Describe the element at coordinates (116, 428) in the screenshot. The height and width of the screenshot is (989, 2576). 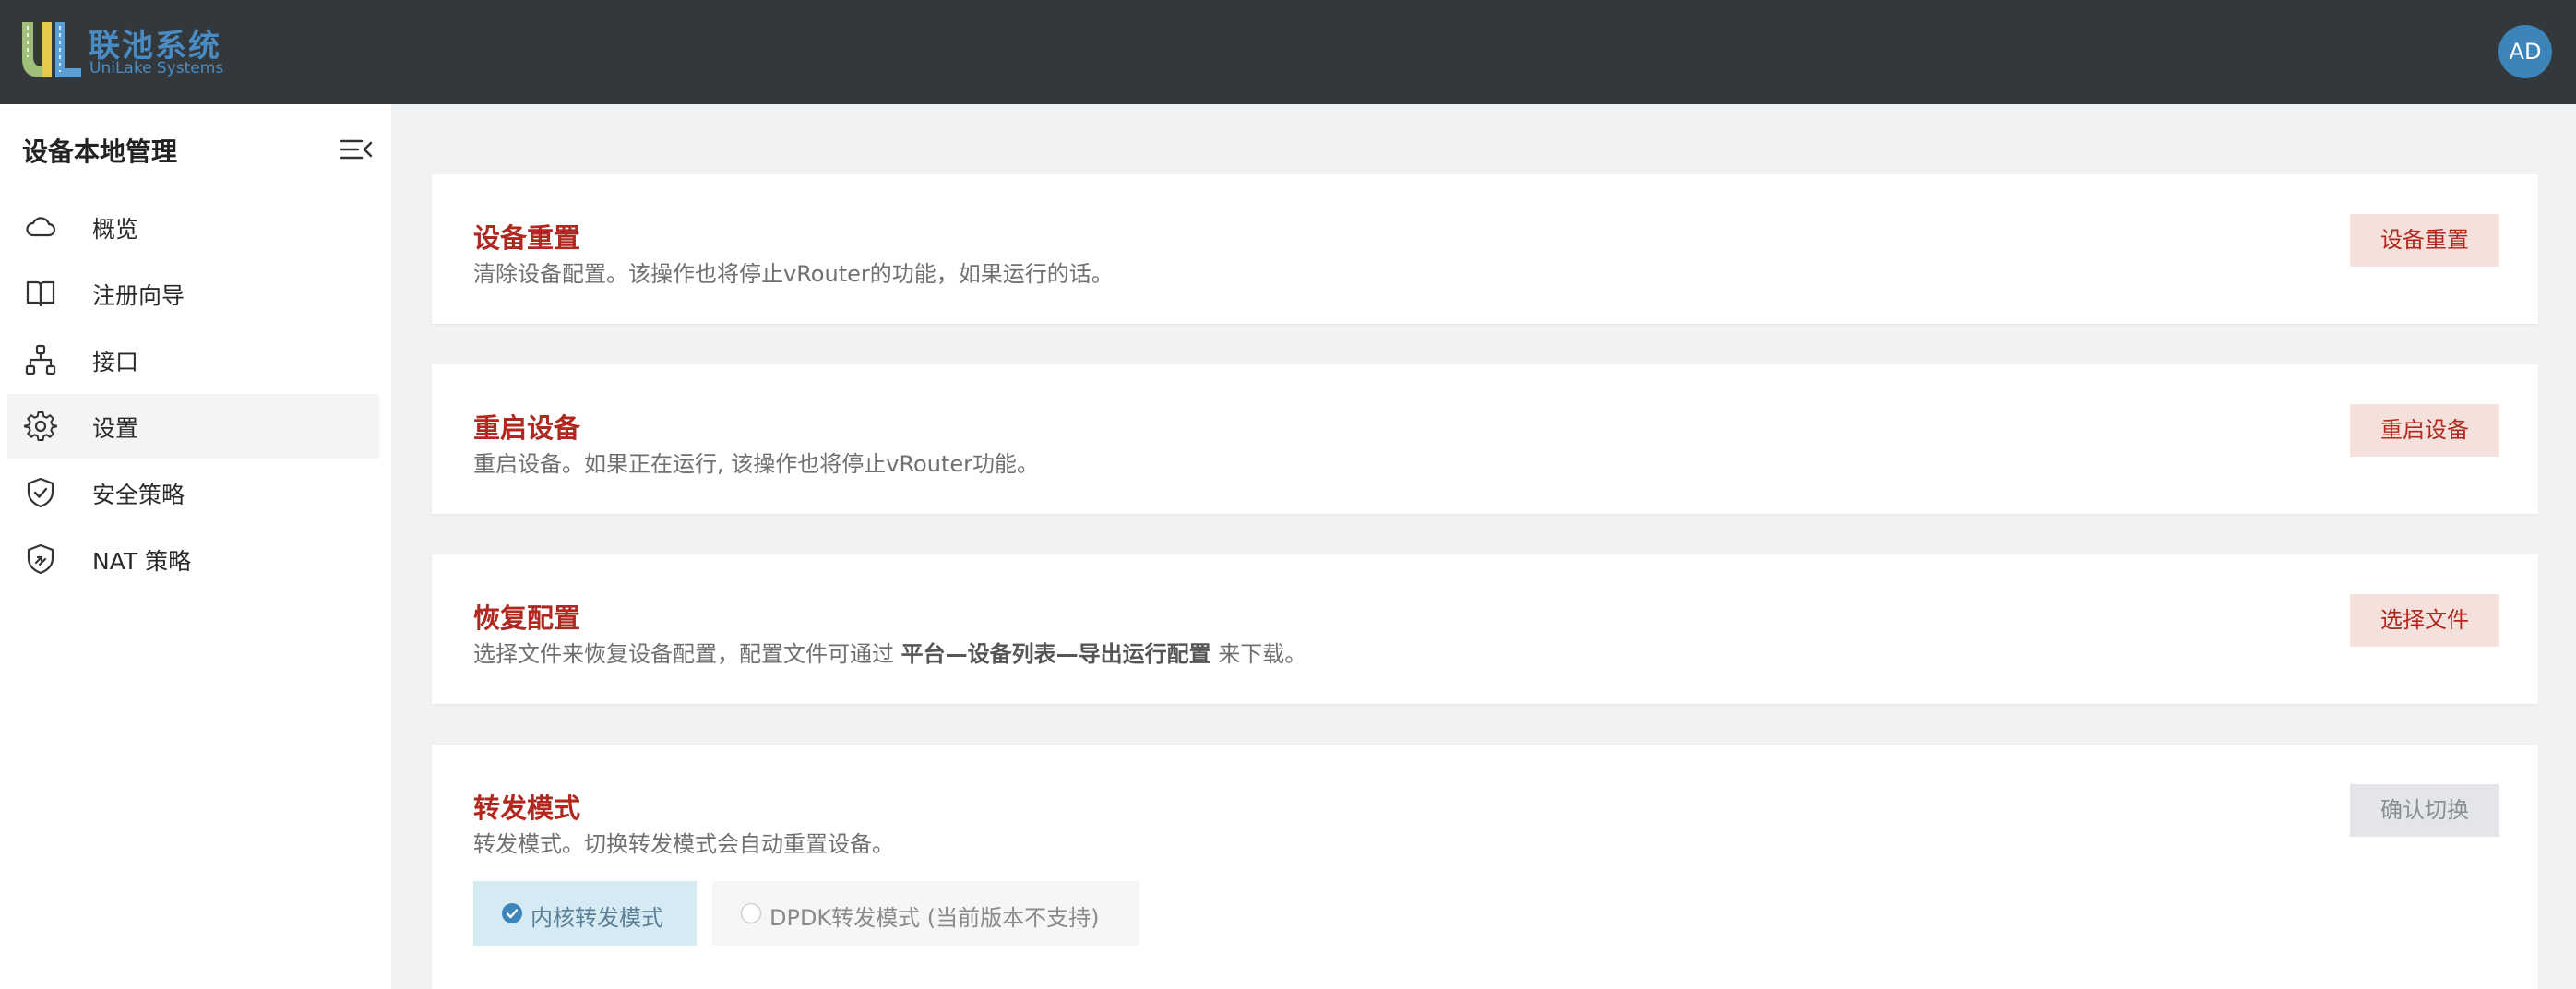
I see `sidebar-item-label: 设置` at that location.